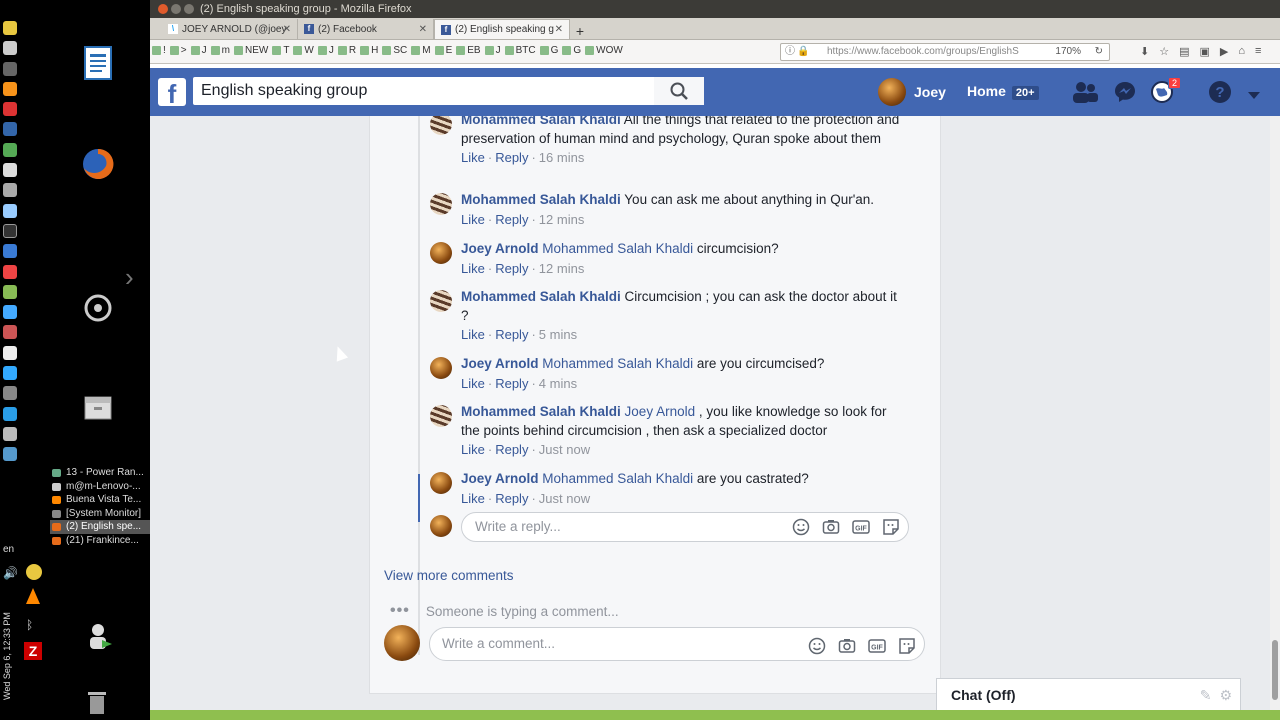 This screenshot has height=720, width=1280. I want to click on bluetooth-icon: ᛒ, so click(29, 625).